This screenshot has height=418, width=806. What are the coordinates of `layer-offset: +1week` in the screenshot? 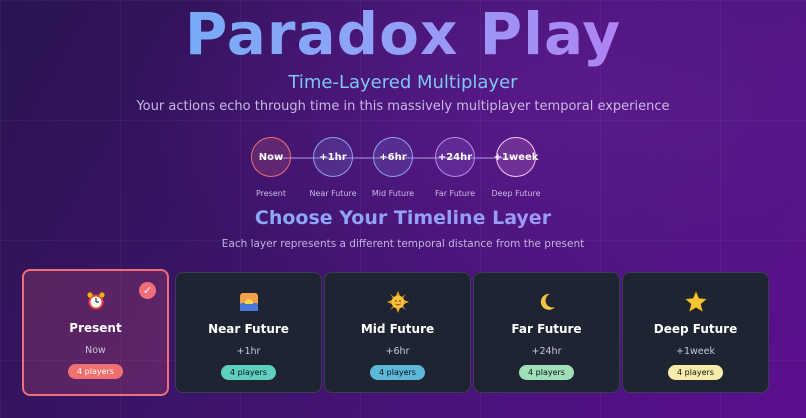 It's located at (695, 351).